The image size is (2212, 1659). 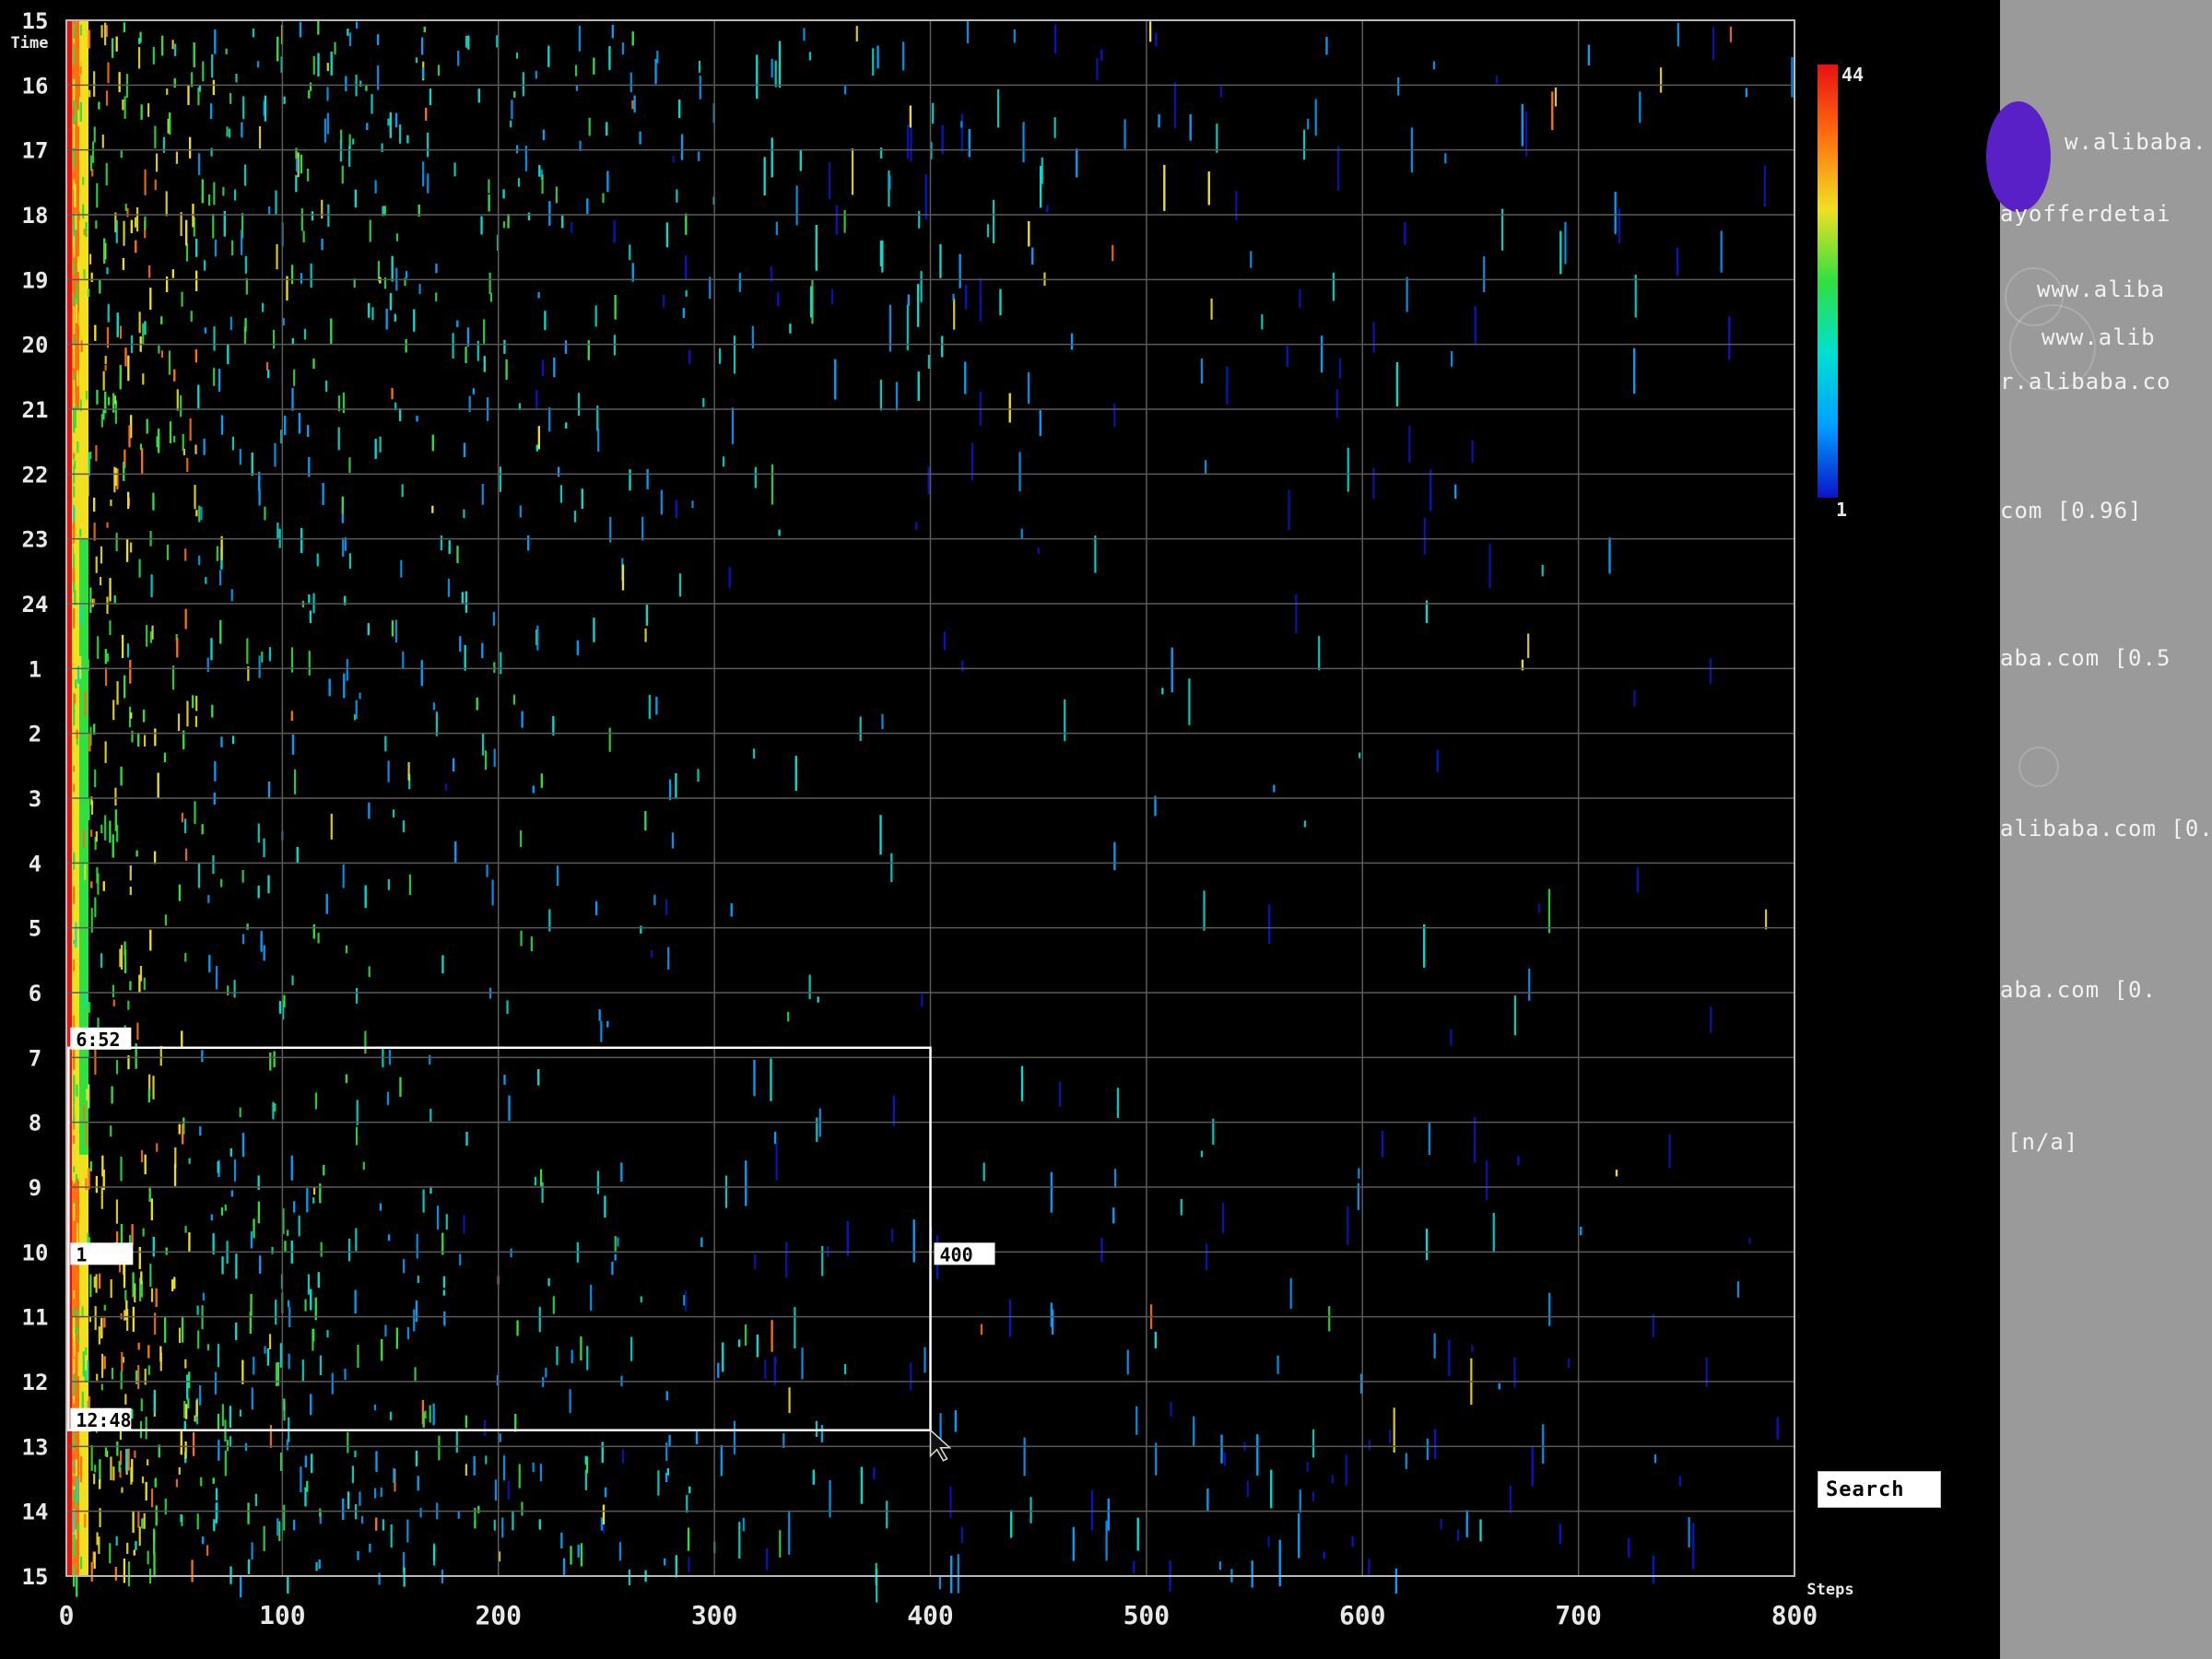 I want to click on y-tick-label: 8, so click(x=35, y=1123).